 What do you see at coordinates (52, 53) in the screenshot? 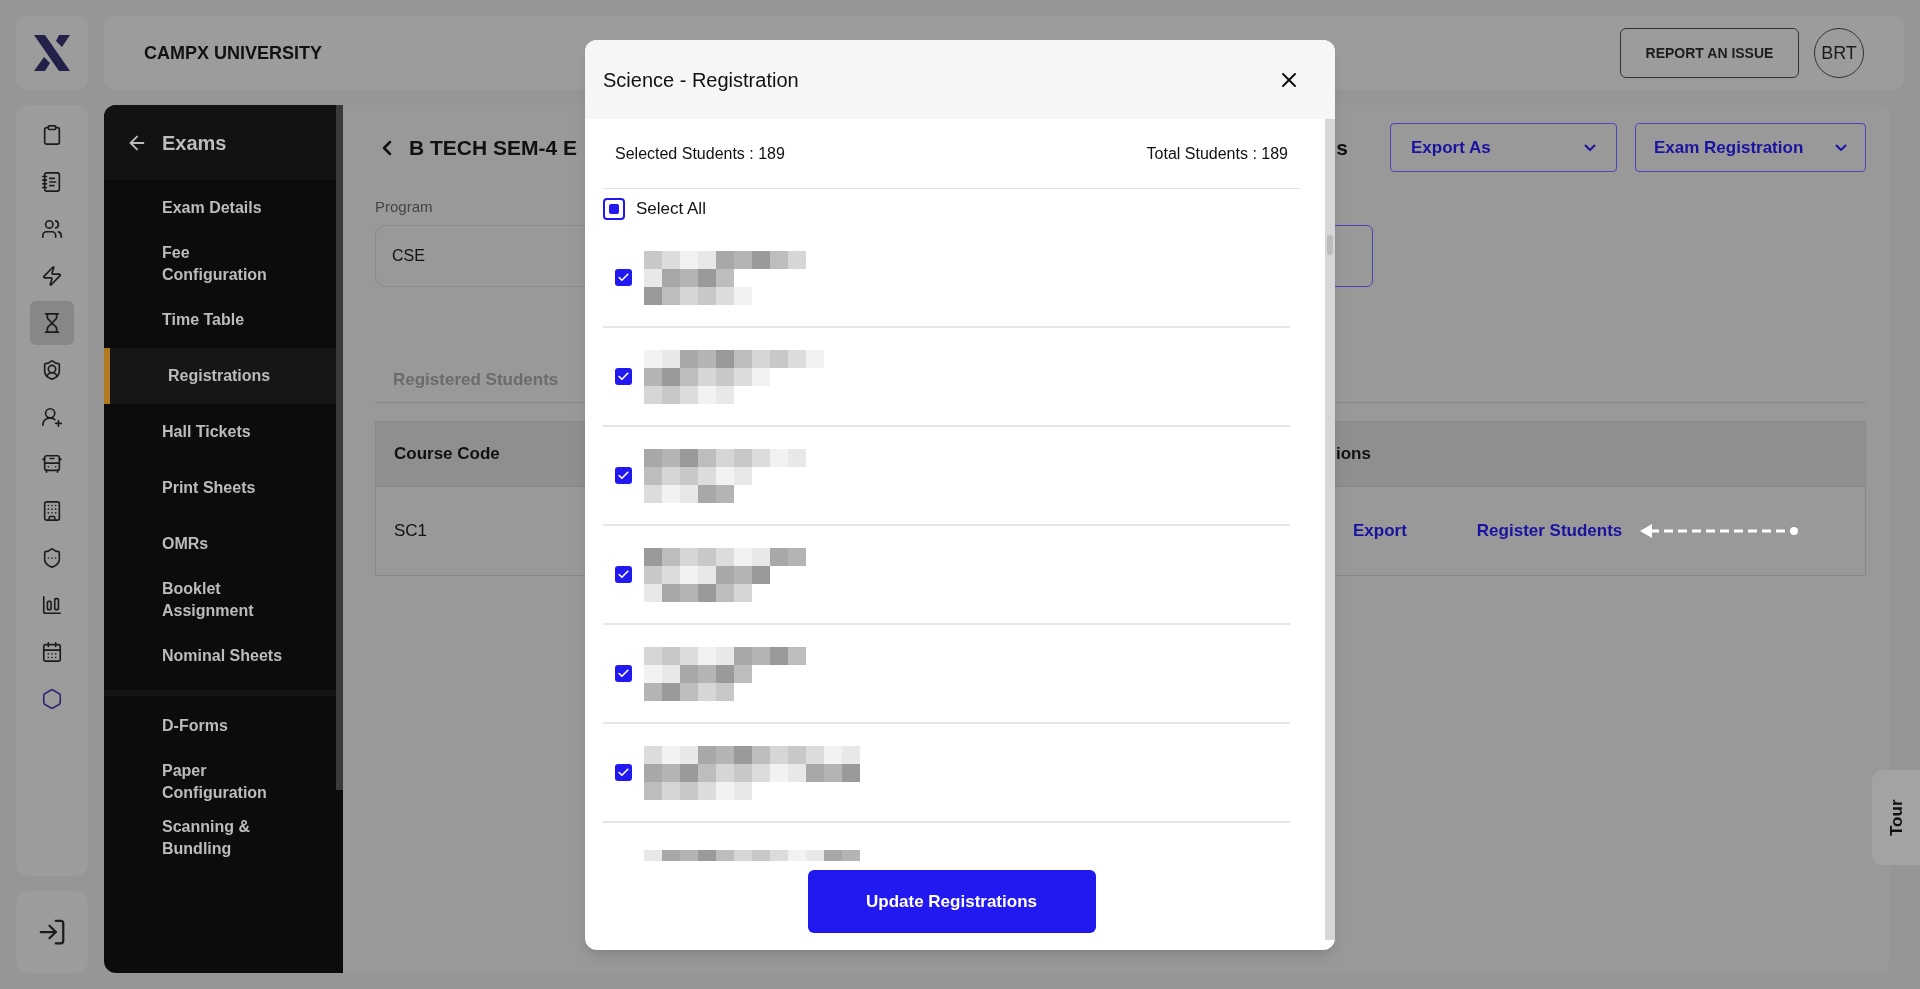
I see `logo-icon` at bounding box center [52, 53].